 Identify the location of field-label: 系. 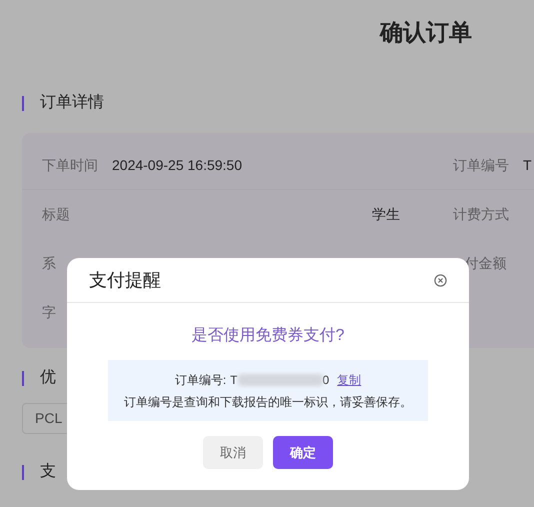
(49, 263).